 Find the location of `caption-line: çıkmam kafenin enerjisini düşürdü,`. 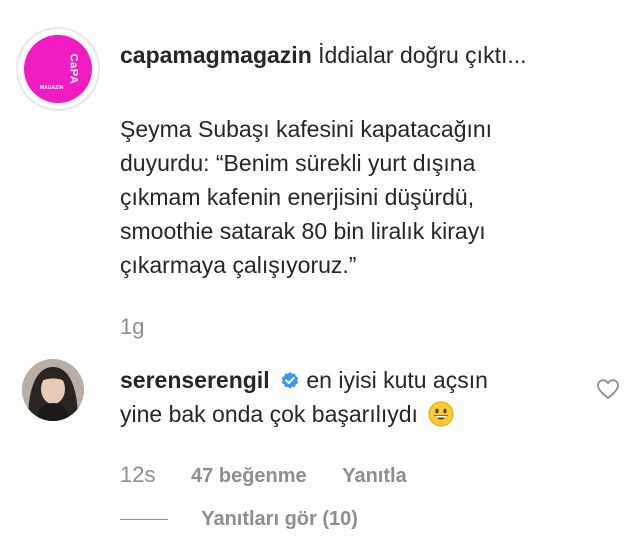

caption-line: çıkmam kafenin enerjisini düşürdü, is located at coordinates (297, 197).